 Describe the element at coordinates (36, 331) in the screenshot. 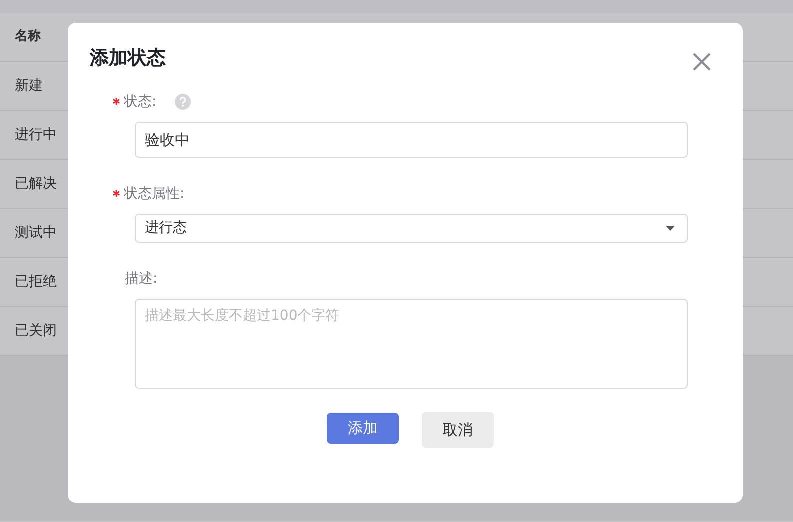

I see `table-cell-text: 已关闭` at that location.